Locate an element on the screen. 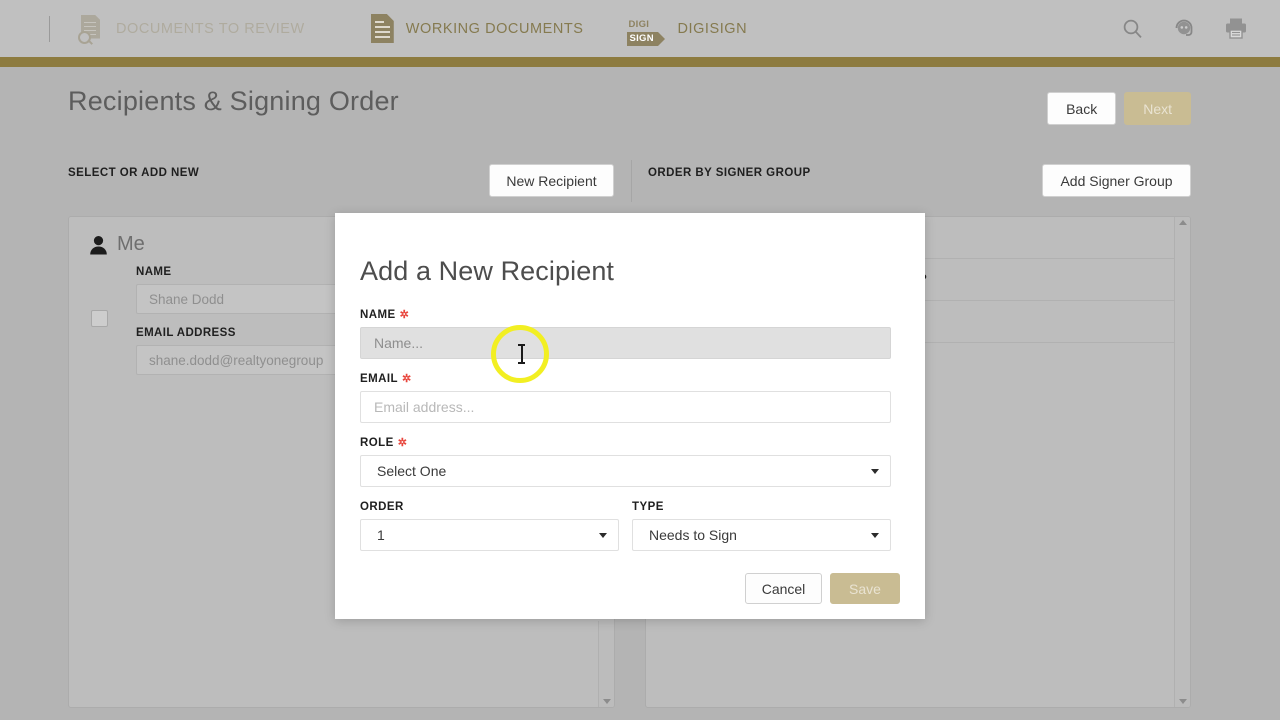 This screenshot has width=1280, height=720. order-by-signer-group-label: ORDER BY SIGNER GROUP is located at coordinates (729, 173).